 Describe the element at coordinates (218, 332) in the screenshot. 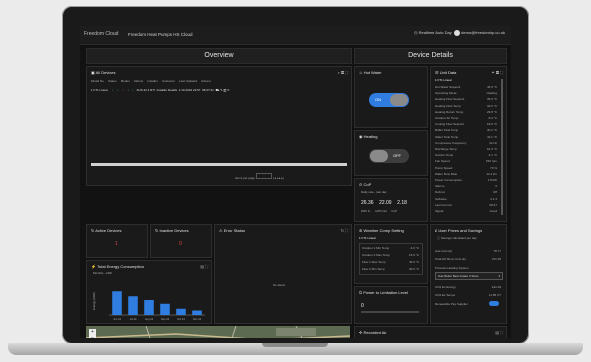

I see `device-map: + −` at that location.